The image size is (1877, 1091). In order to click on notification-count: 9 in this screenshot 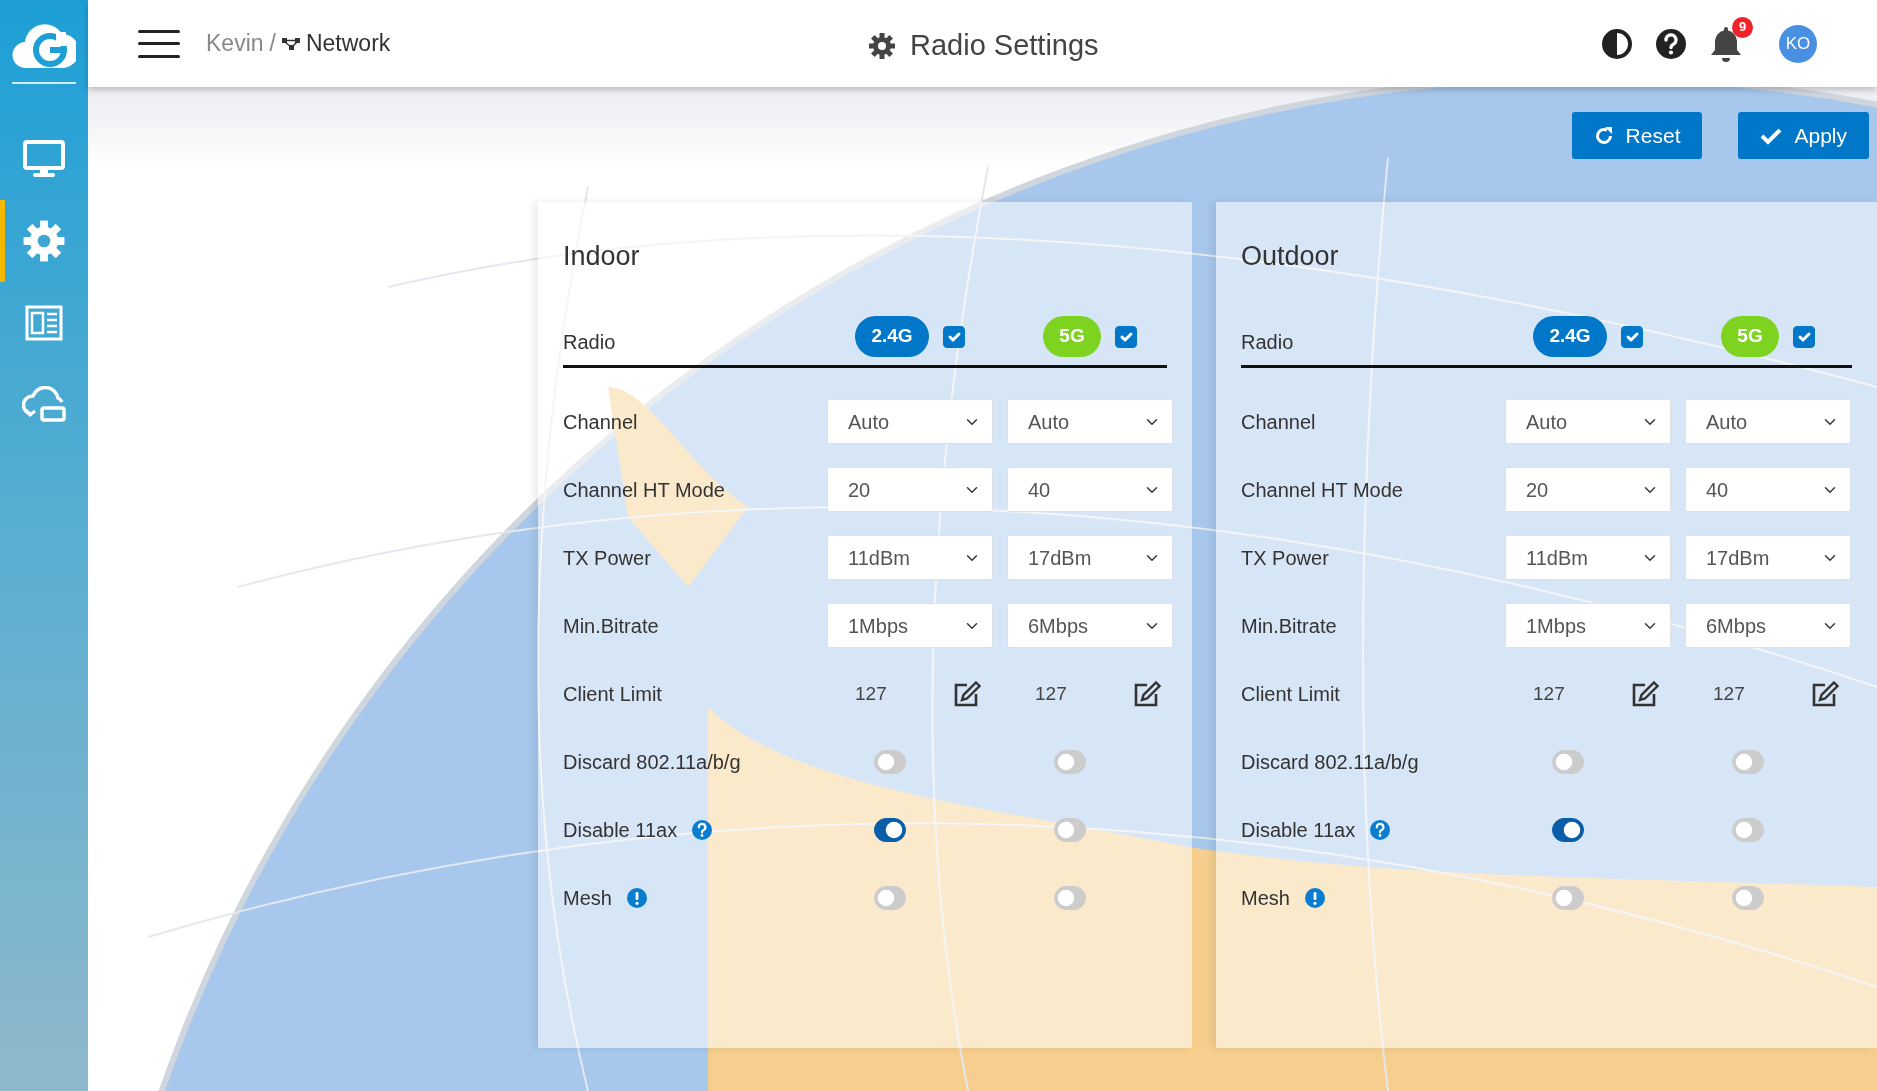, I will do `click(1742, 27)`.